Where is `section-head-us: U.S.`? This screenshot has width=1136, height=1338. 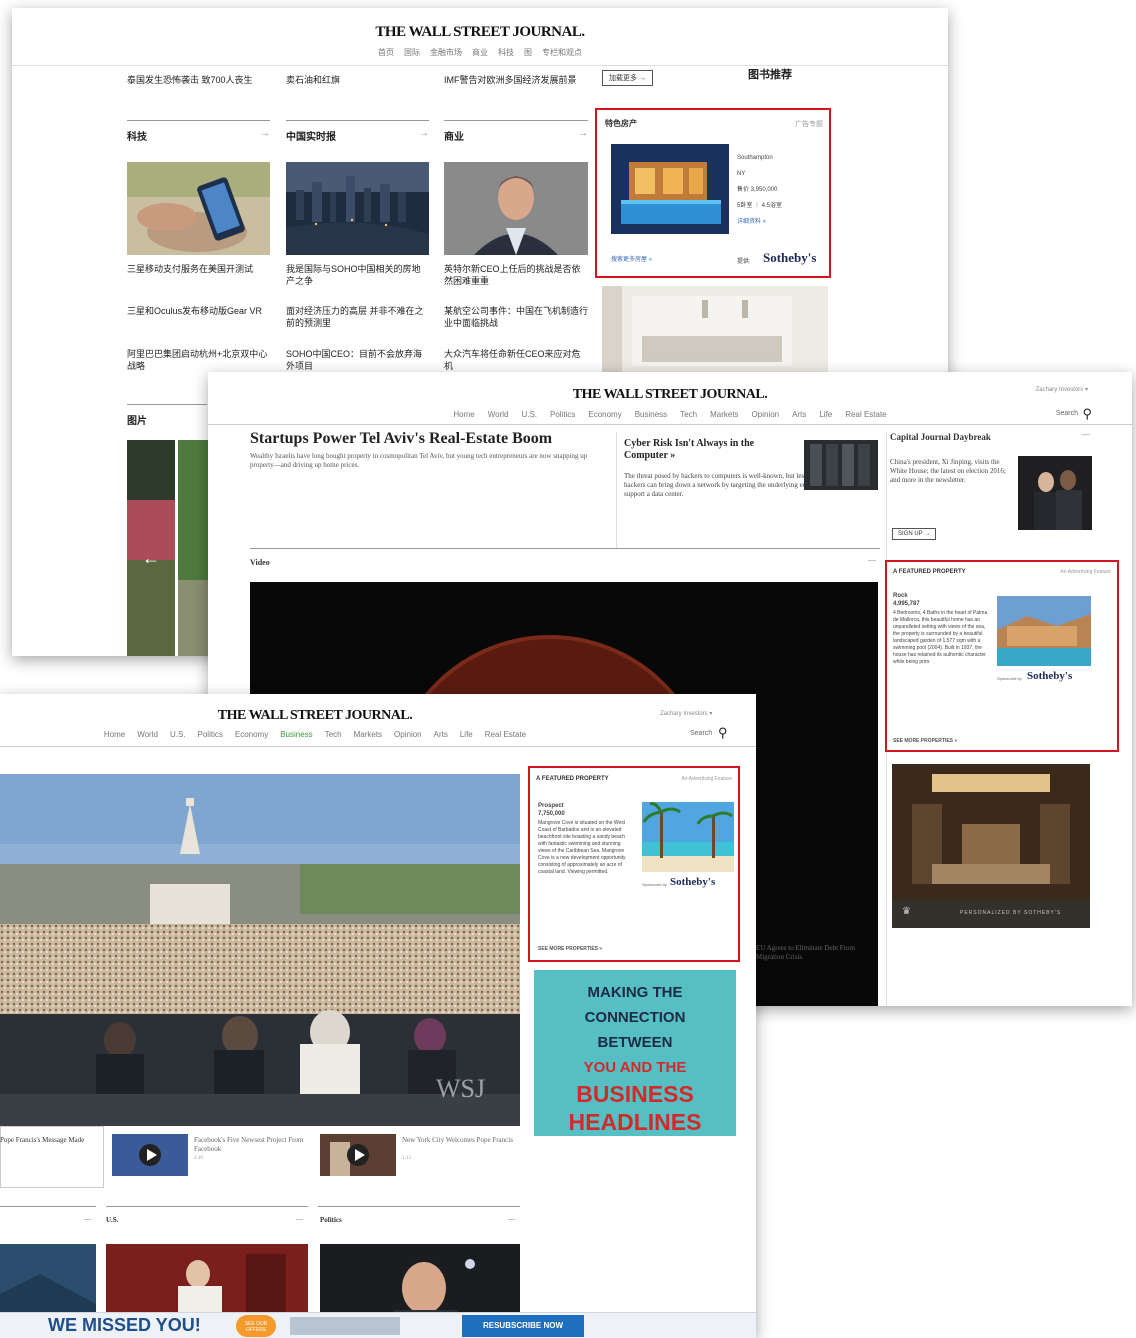 section-head-us: U.S. is located at coordinates (112, 1220).